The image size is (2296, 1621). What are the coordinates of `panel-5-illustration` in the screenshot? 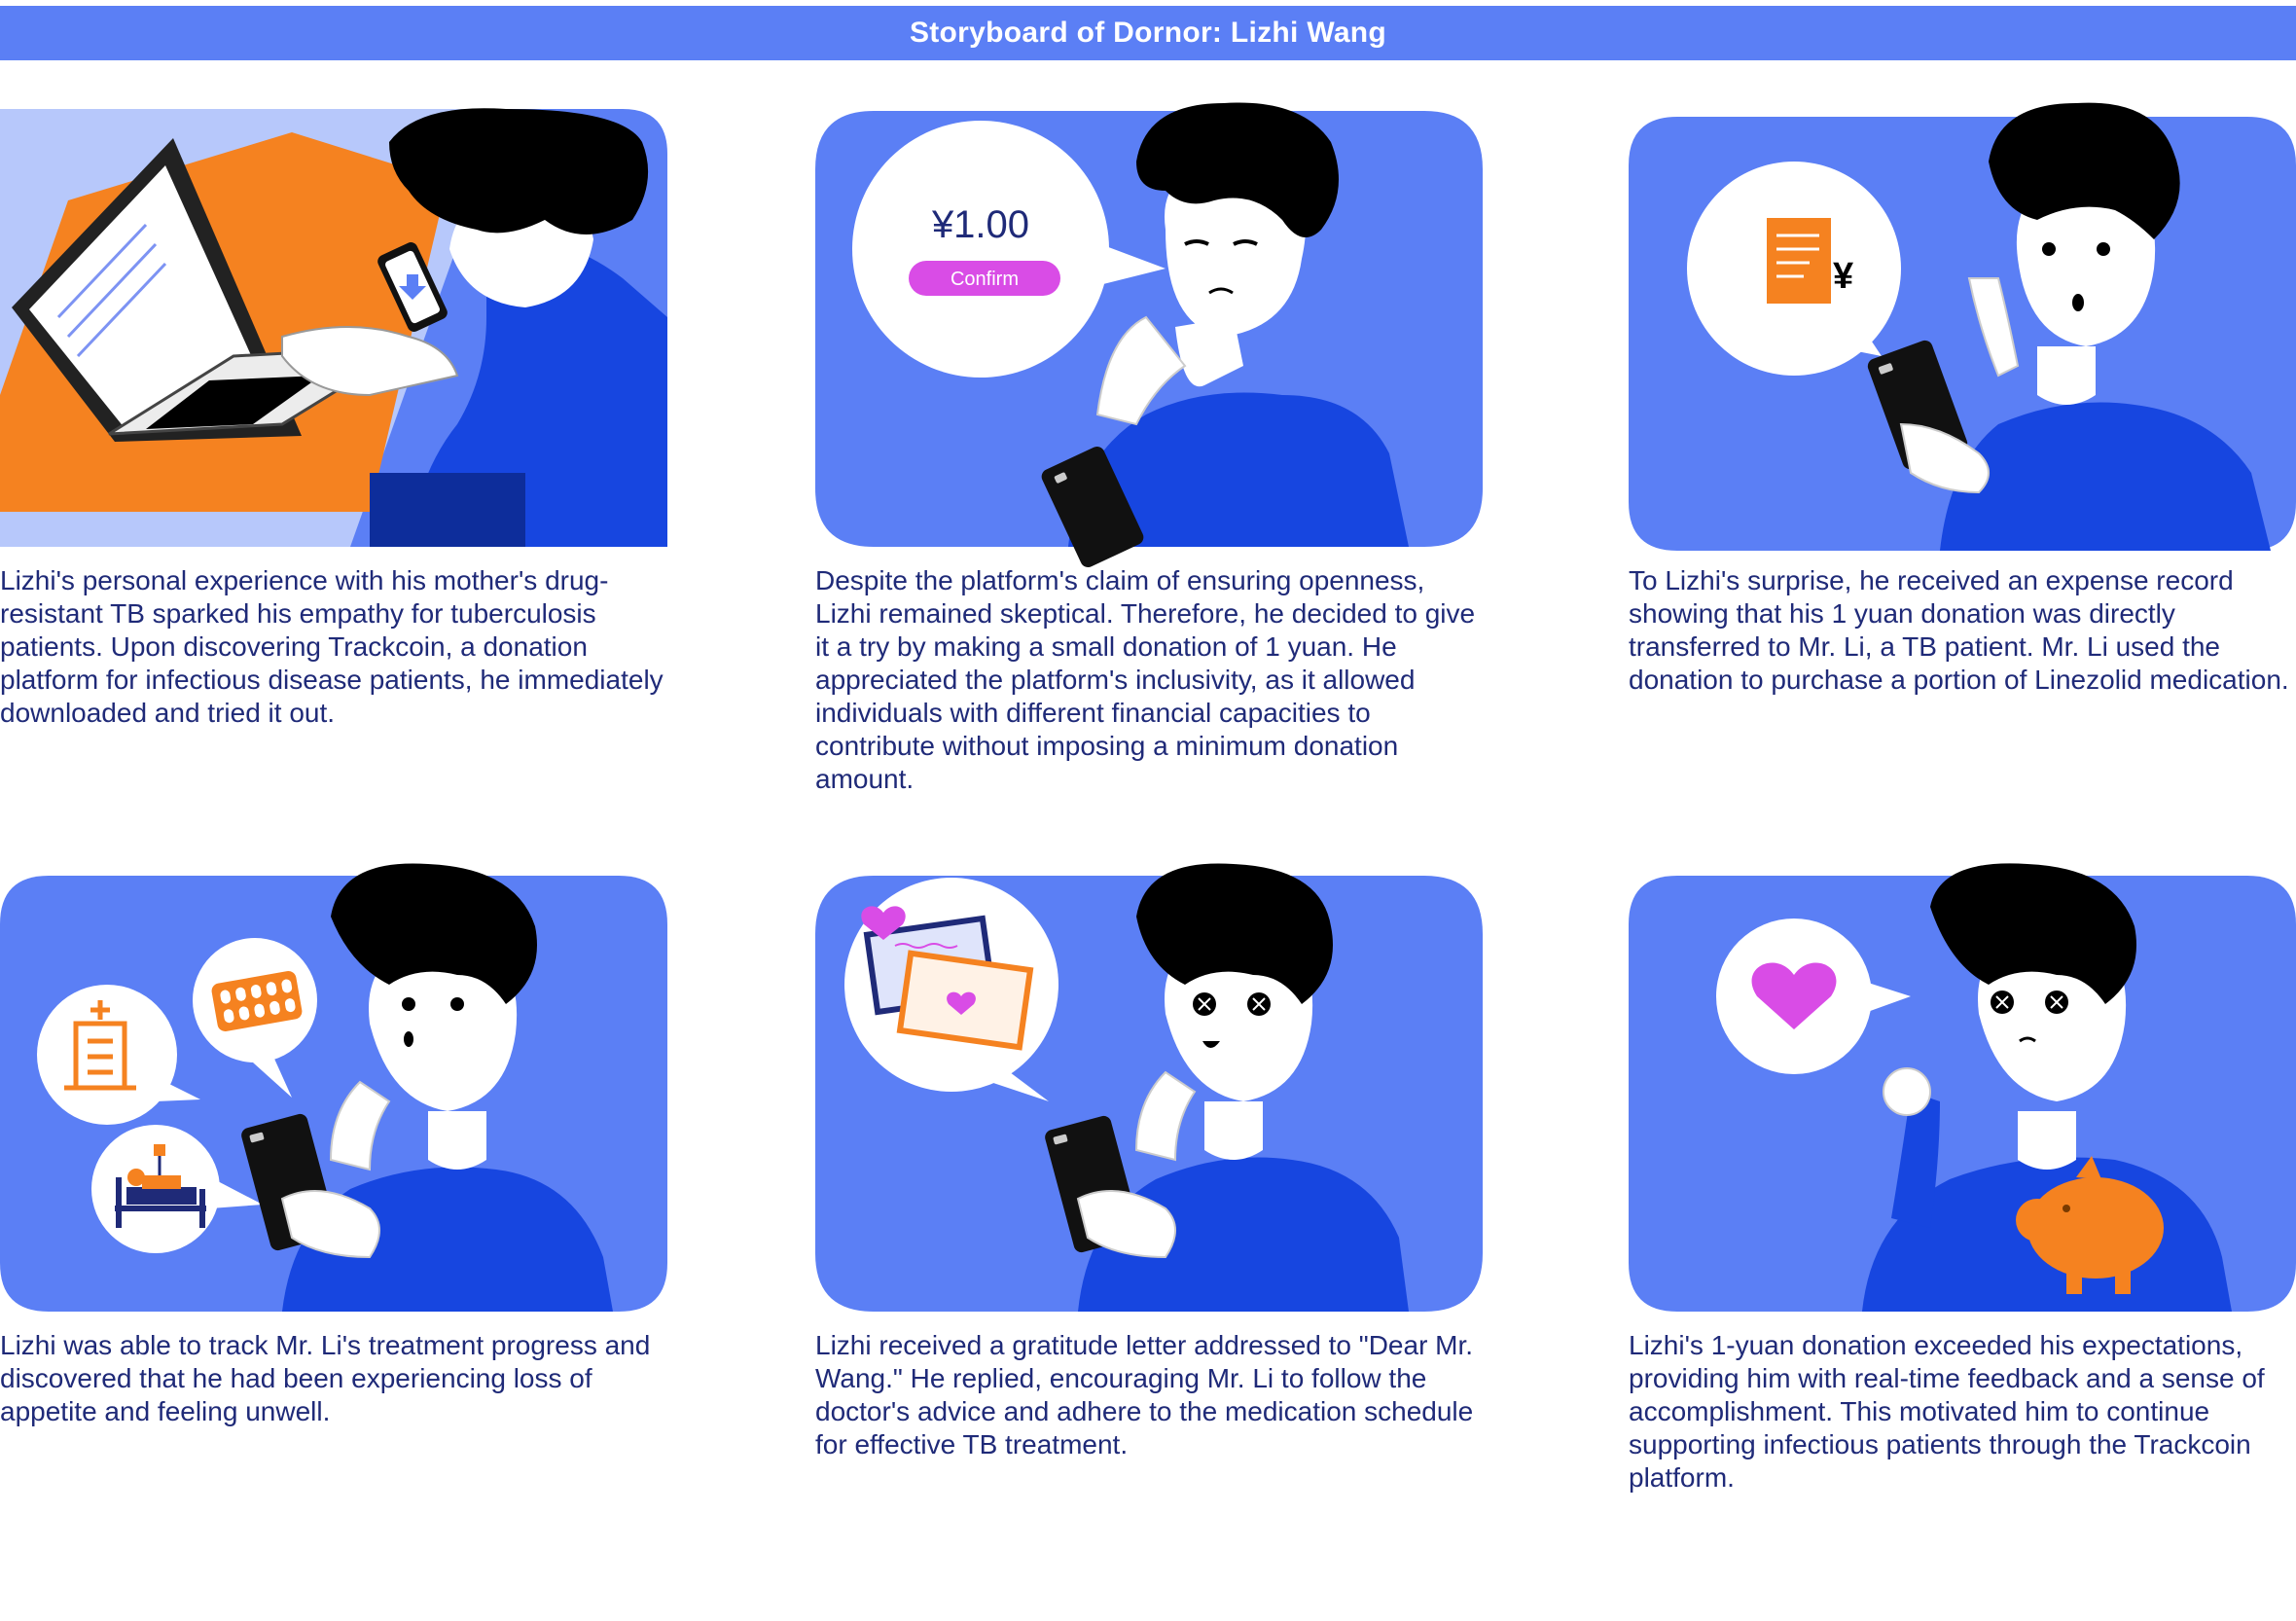 It's located at (1149, 1089).